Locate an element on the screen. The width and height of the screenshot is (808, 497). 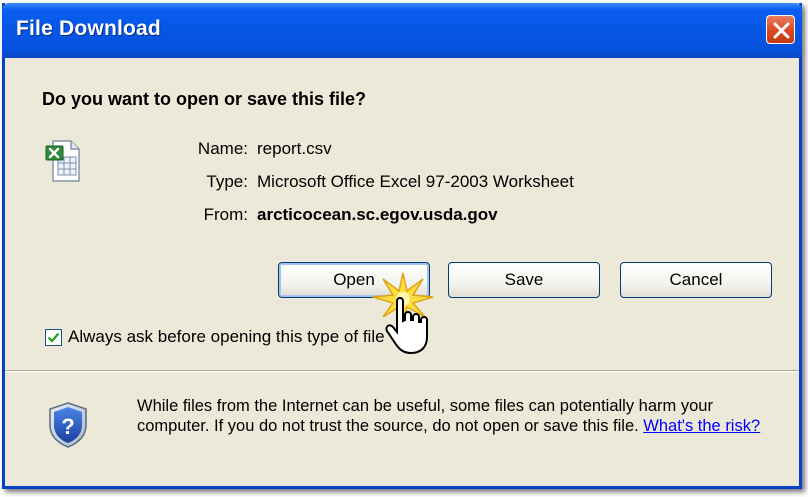
type-label: Type: is located at coordinates (227, 181).